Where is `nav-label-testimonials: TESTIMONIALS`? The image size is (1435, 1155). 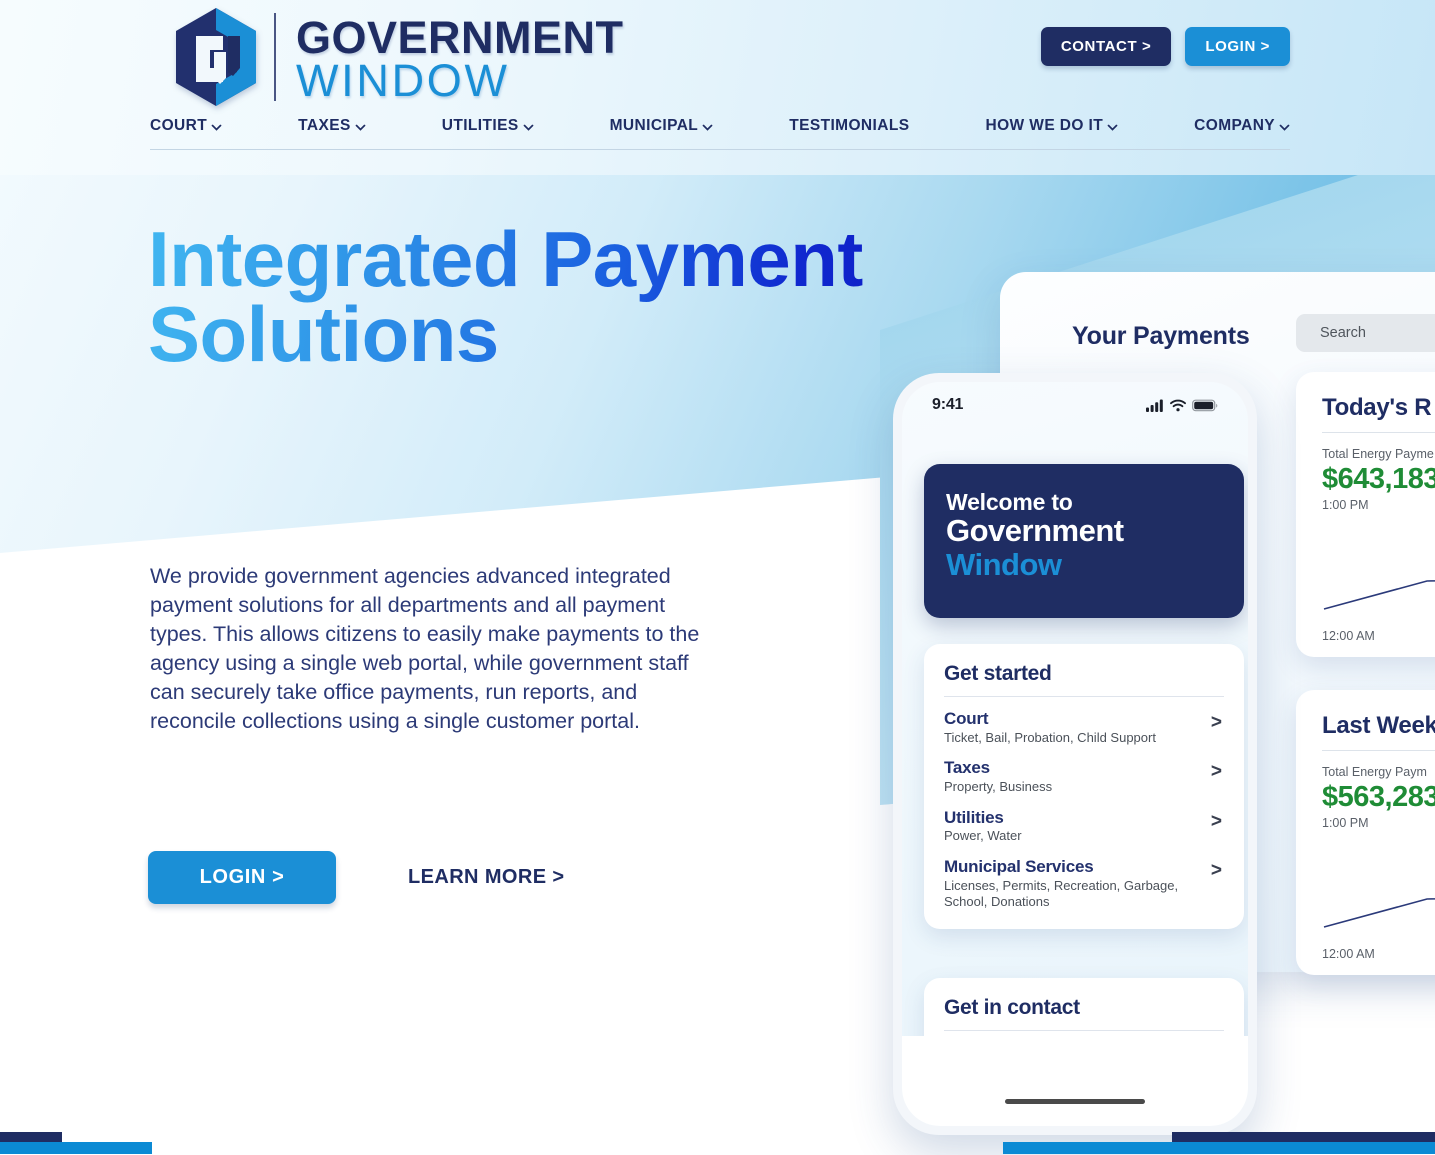 nav-label-testimonials: TESTIMONIALS is located at coordinates (849, 125).